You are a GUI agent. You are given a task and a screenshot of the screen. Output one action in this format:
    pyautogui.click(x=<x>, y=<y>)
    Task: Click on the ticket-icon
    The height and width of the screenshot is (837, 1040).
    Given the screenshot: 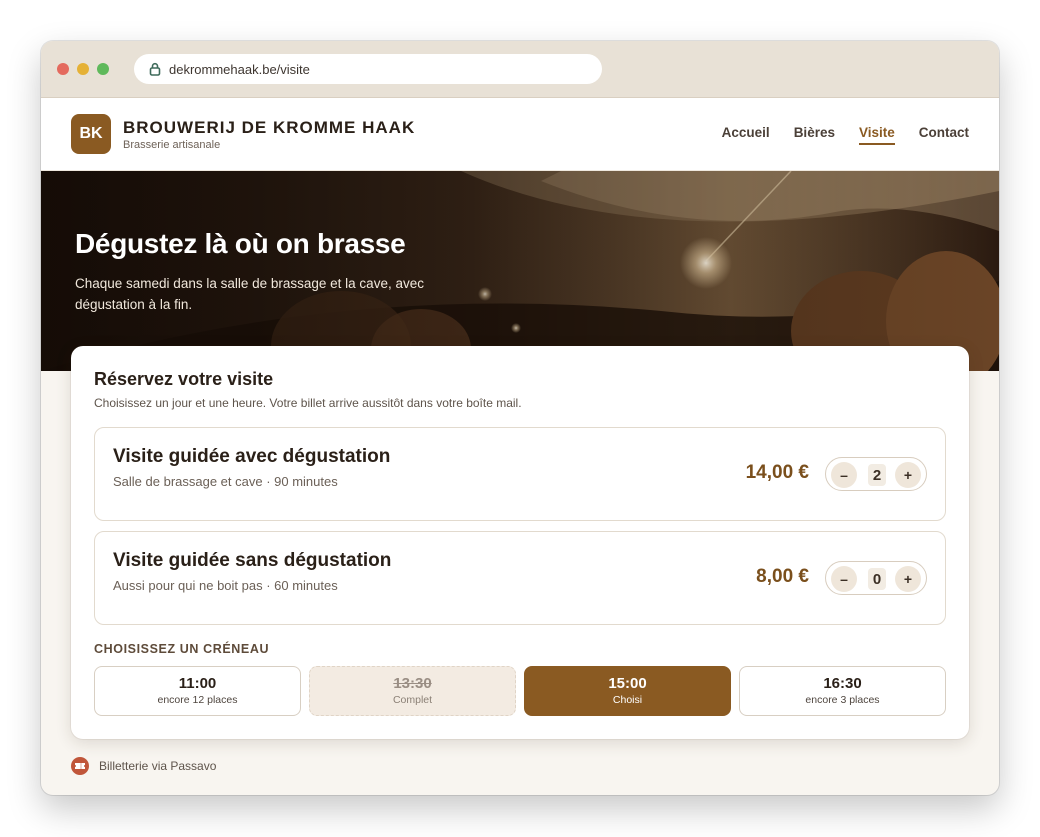 What is the action you would take?
    pyautogui.click(x=80, y=766)
    